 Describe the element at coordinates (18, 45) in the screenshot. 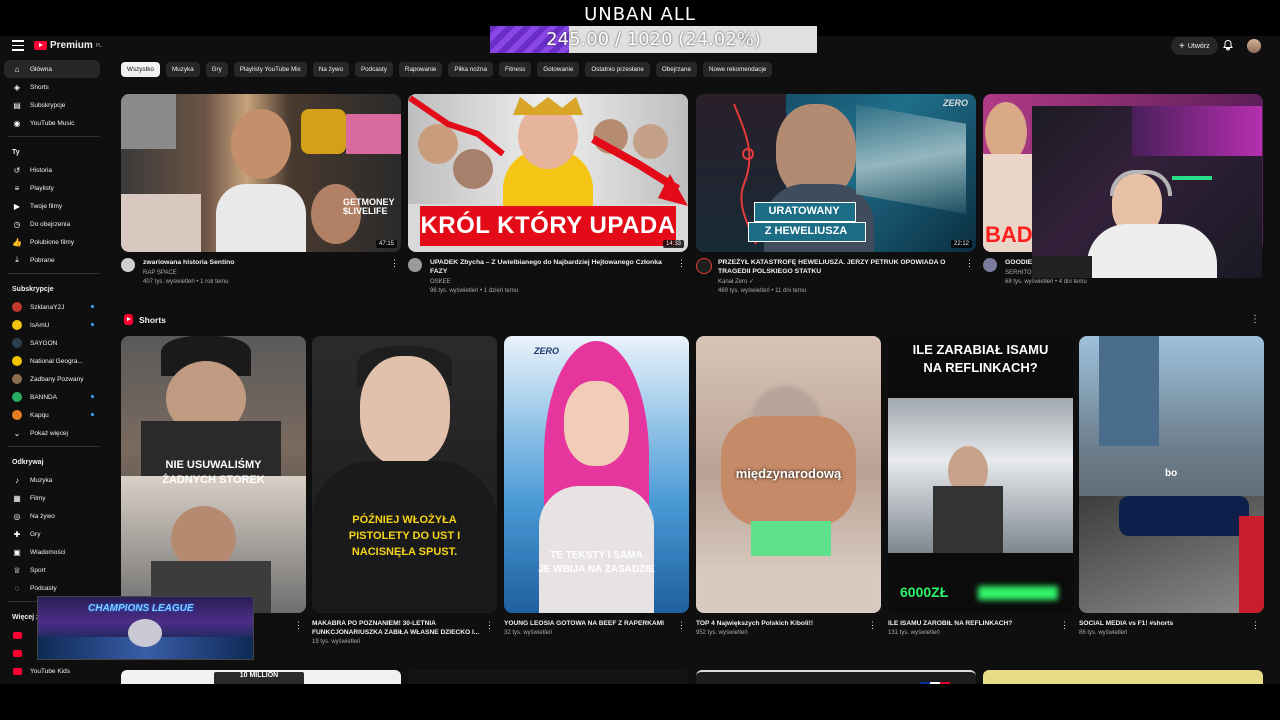

I see `menu-icon` at that location.